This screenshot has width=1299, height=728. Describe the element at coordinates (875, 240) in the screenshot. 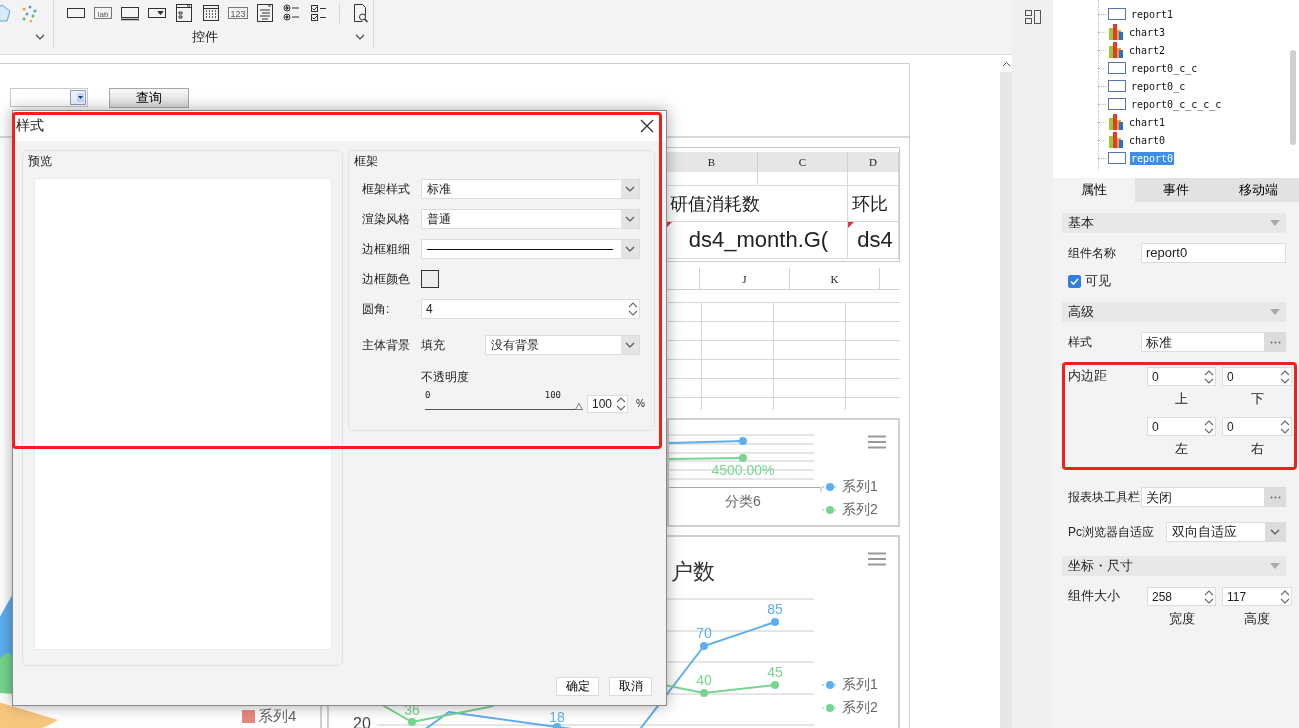

I see `table-cell: ds4` at that location.